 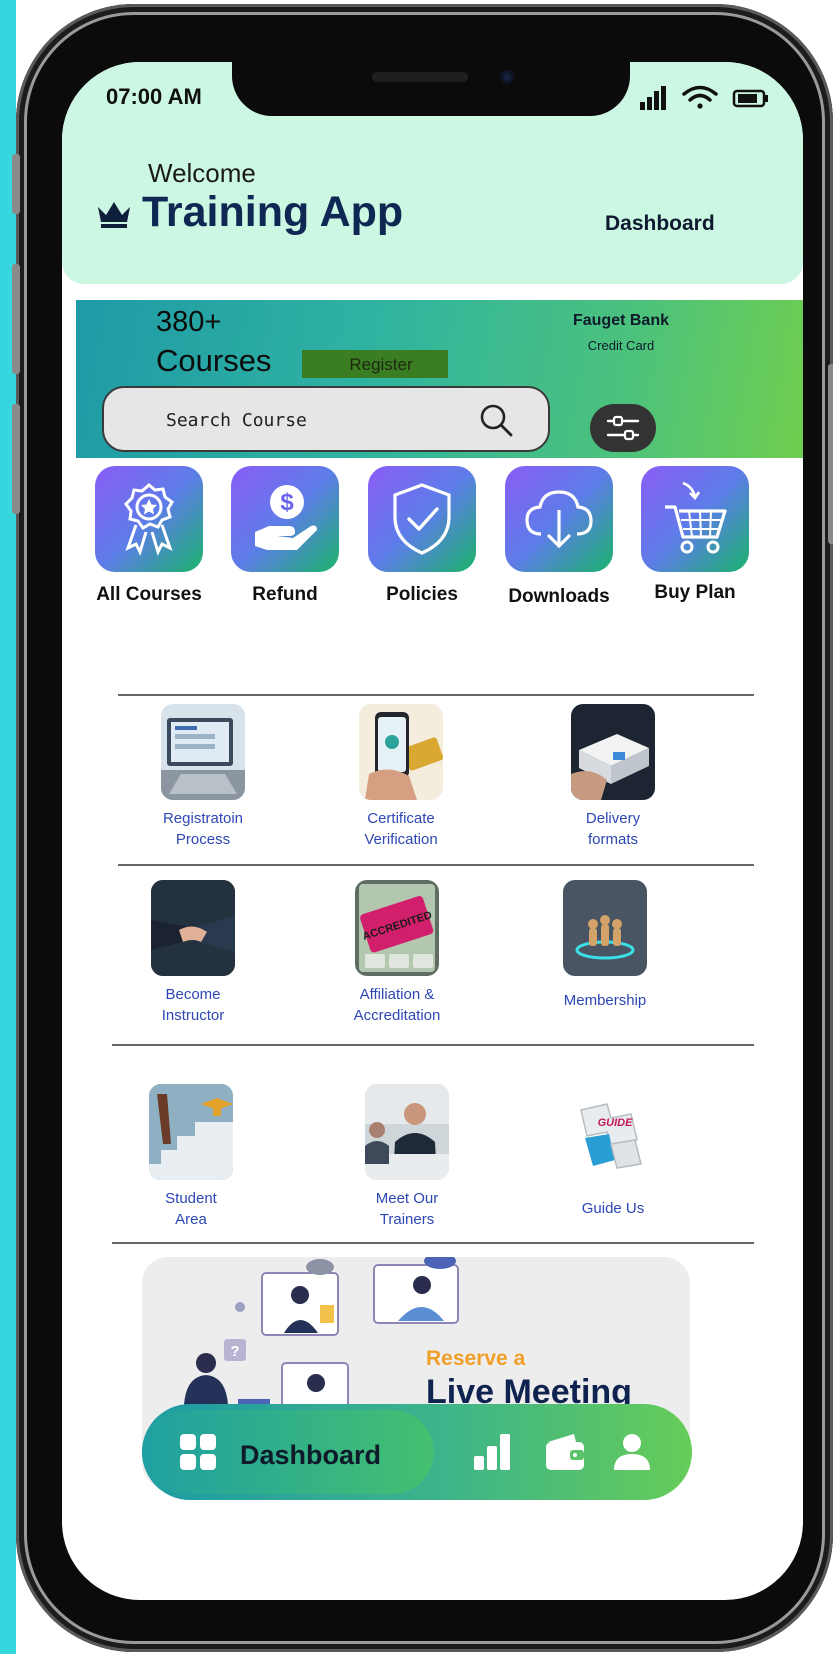 I want to click on volume-down-button, so click(x=16, y=459).